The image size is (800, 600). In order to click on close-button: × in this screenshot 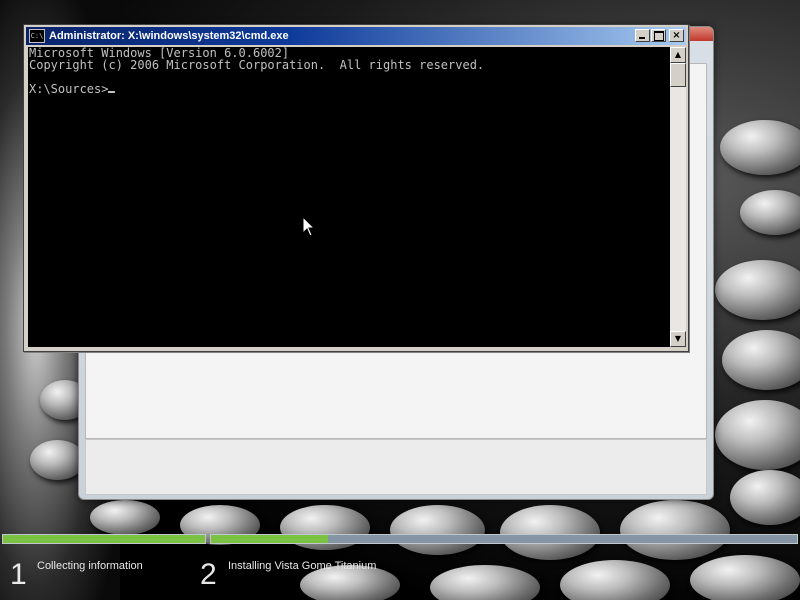, I will do `click(676, 35)`.